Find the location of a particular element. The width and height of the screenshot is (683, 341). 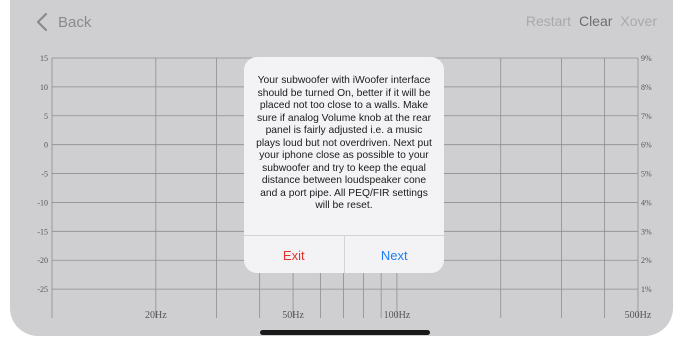

y-tick-label-left: 0 is located at coordinates (46, 145).